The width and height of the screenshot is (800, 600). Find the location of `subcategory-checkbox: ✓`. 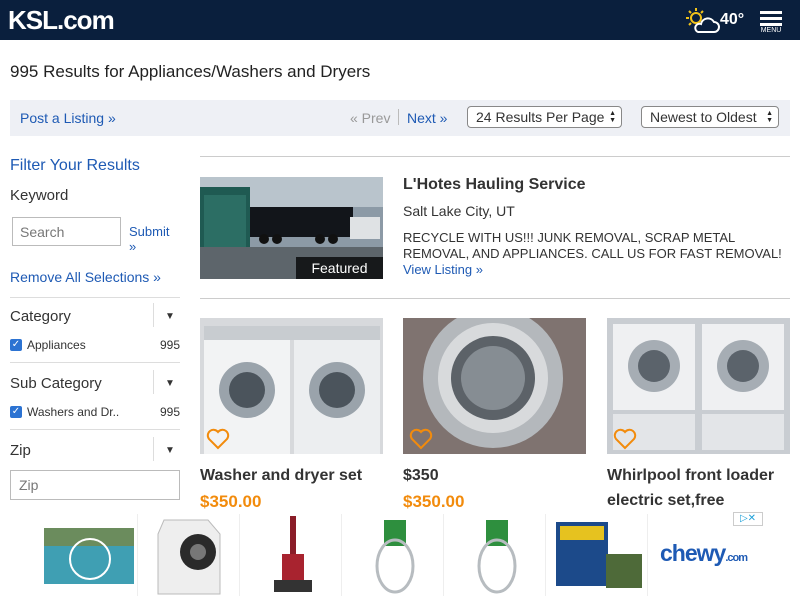

subcategory-checkbox: ✓ is located at coordinates (16, 412).